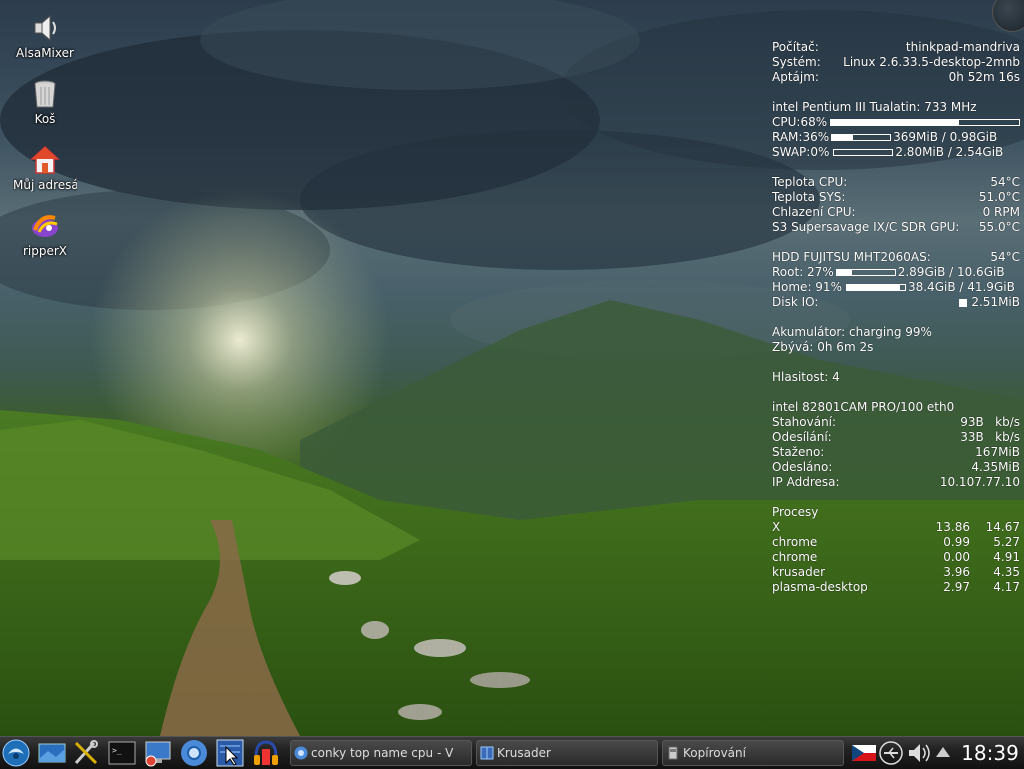 Image resolution: width=1024 pixels, height=769 pixels. Describe the element at coordinates (979, 482) in the screenshot. I see `conky-value: 10.107.77.10` at that location.